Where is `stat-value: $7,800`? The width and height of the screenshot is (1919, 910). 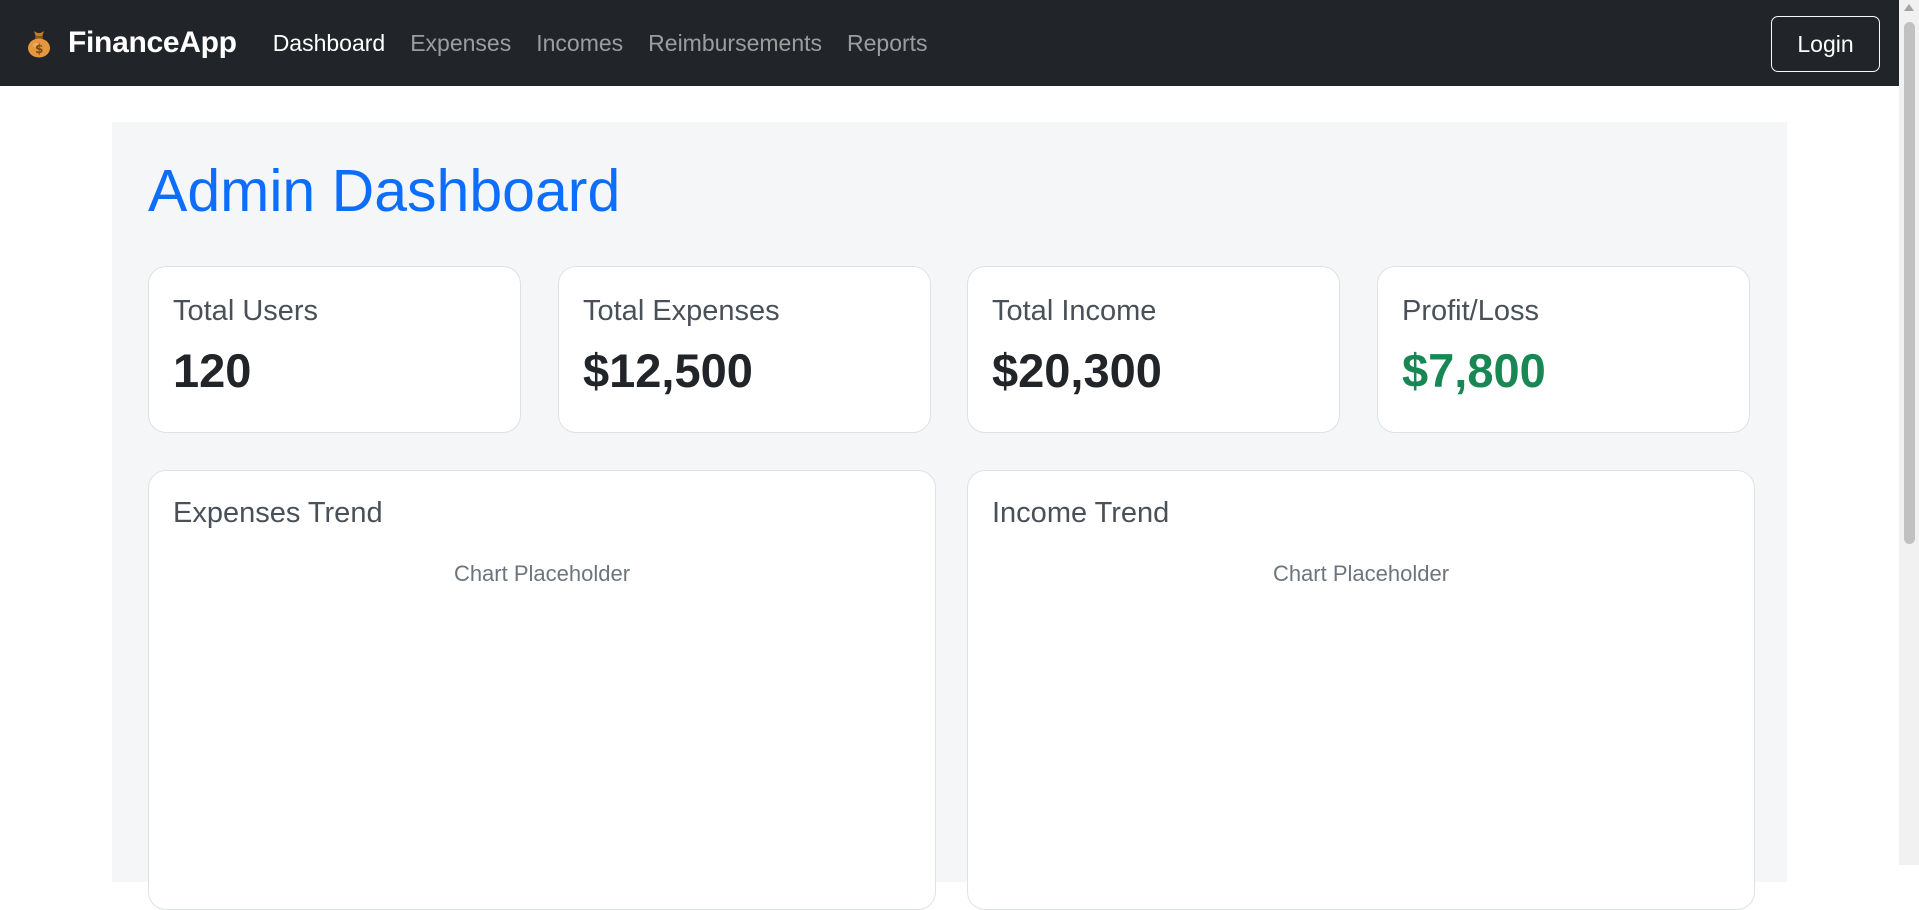 stat-value: $7,800 is located at coordinates (1474, 370).